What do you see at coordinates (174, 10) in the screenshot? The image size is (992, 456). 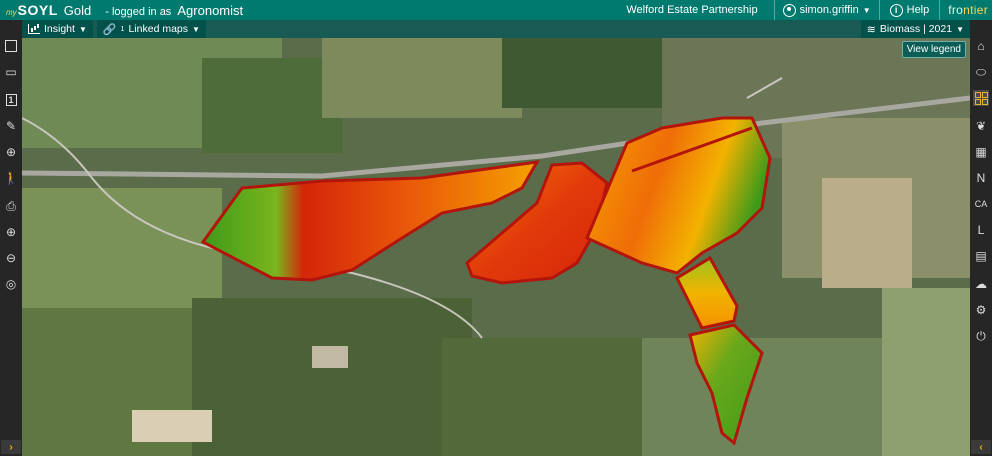 I see `login-status: - logged in as Agronomist` at bounding box center [174, 10].